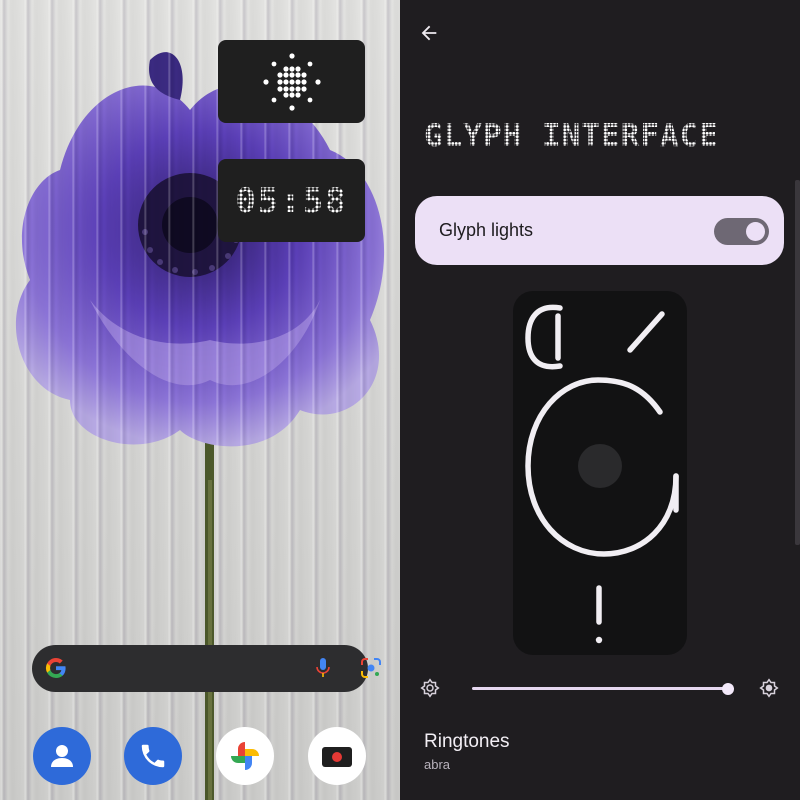 This screenshot has width=800, height=800. What do you see at coordinates (371, 668) in the screenshot?
I see `google-lens-icon` at bounding box center [371, 668].